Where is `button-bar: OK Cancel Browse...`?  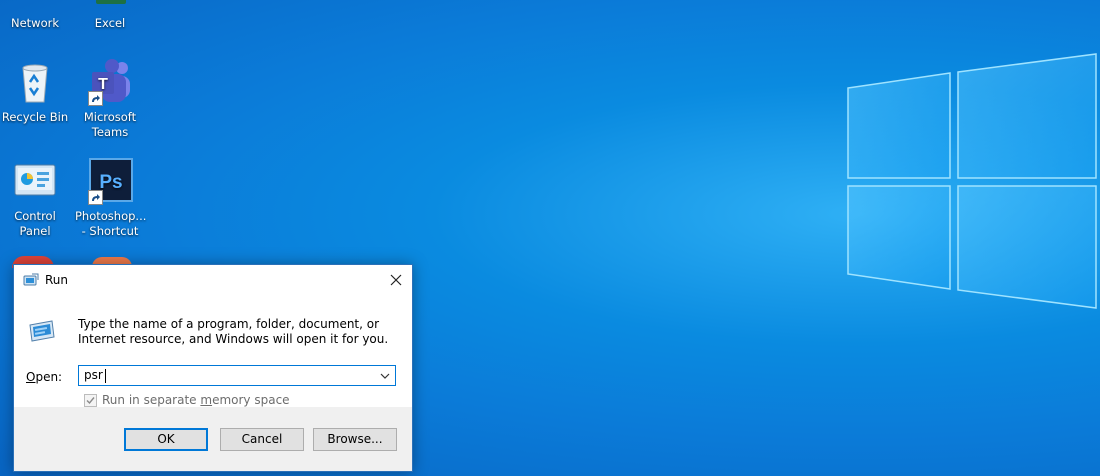 button-bar: OK Cancel Browse... is located at coordinates (213, 439).